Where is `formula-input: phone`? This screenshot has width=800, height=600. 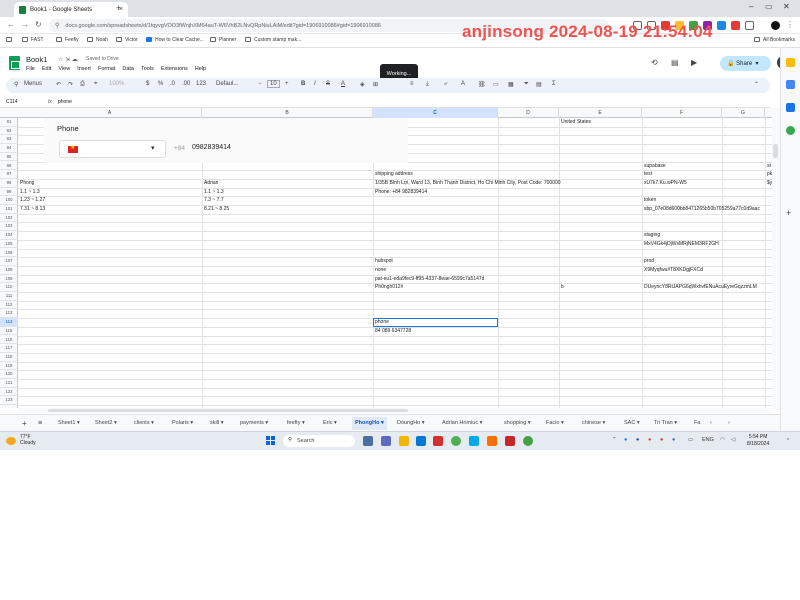 formula-input: phone is located at coordinates (65, 102).